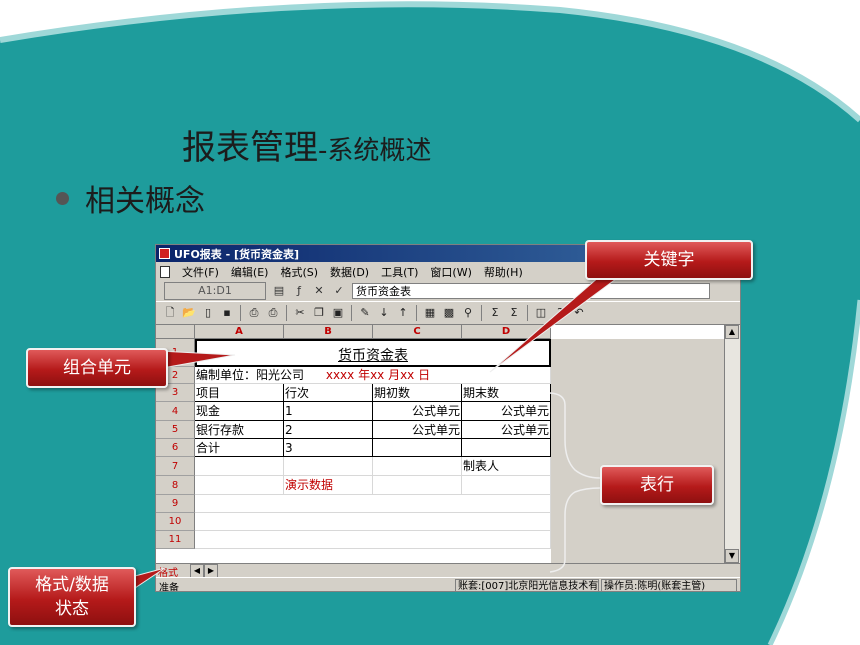 The height and width of the screenshot is (645, 860). Describe the element at coordinates (250, 148) in the screenshot. I see `slide-title-main: 报表管理` at that location.